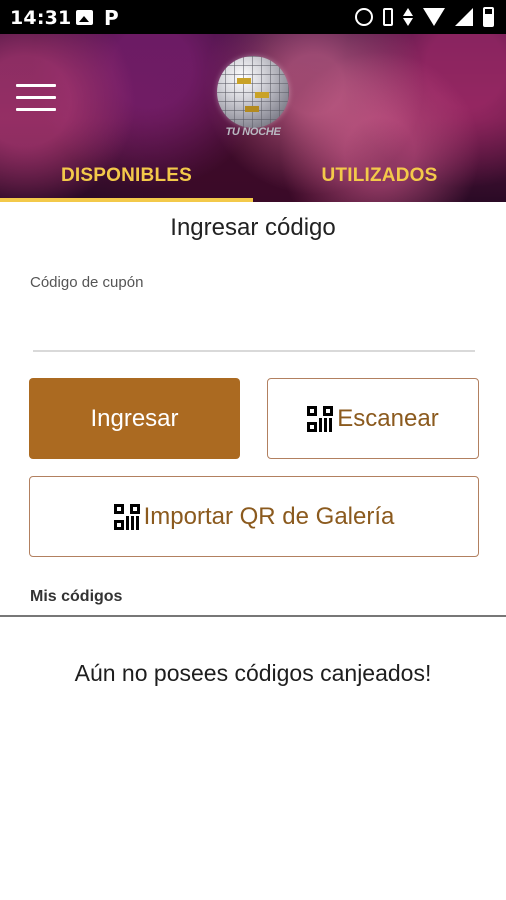 The image size is (506, 900). I want to click on vibrate-icon, so click(388, 17).